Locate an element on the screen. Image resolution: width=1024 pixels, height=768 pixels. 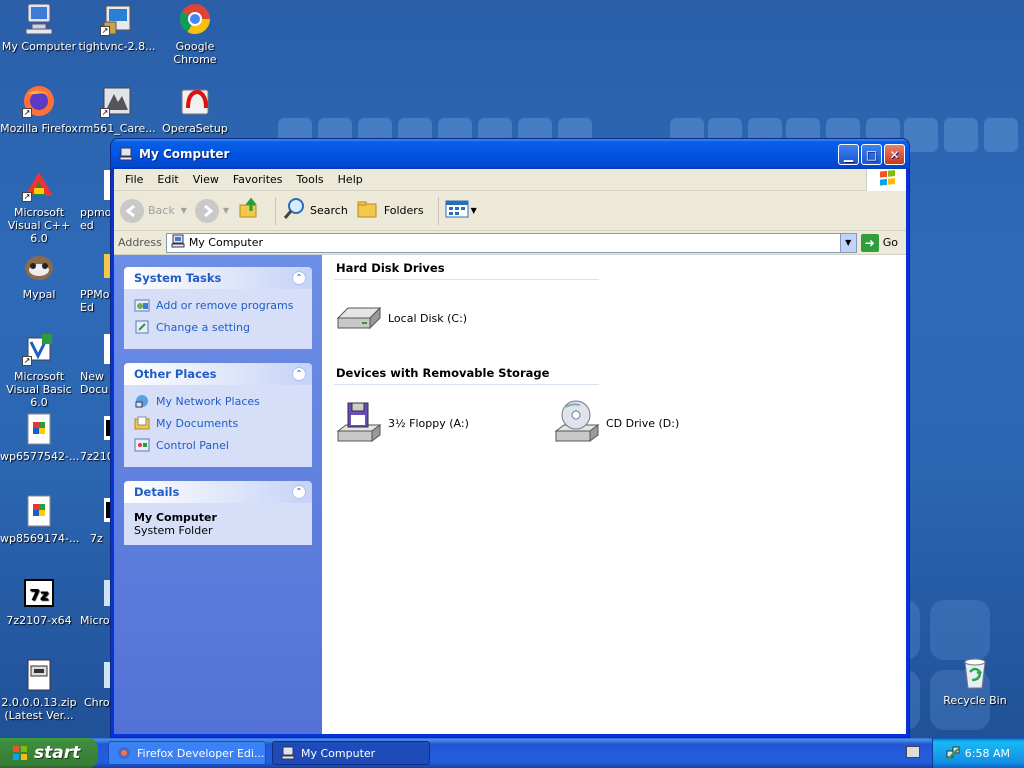
close-button: ✕ is located at coordinates (894, 154).